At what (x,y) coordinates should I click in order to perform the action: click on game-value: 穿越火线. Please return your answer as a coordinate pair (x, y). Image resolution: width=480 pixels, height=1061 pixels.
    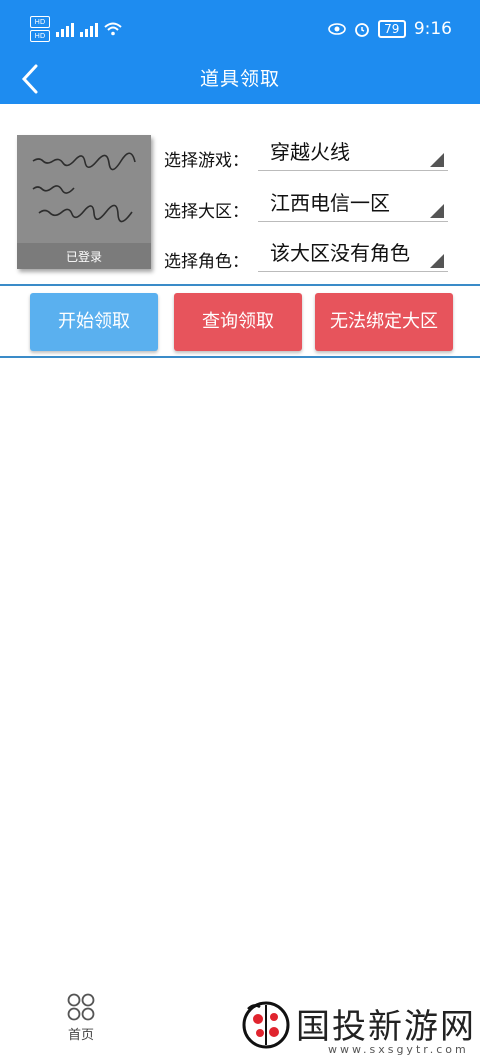
    Looking at the image, I should click on (310, 152).